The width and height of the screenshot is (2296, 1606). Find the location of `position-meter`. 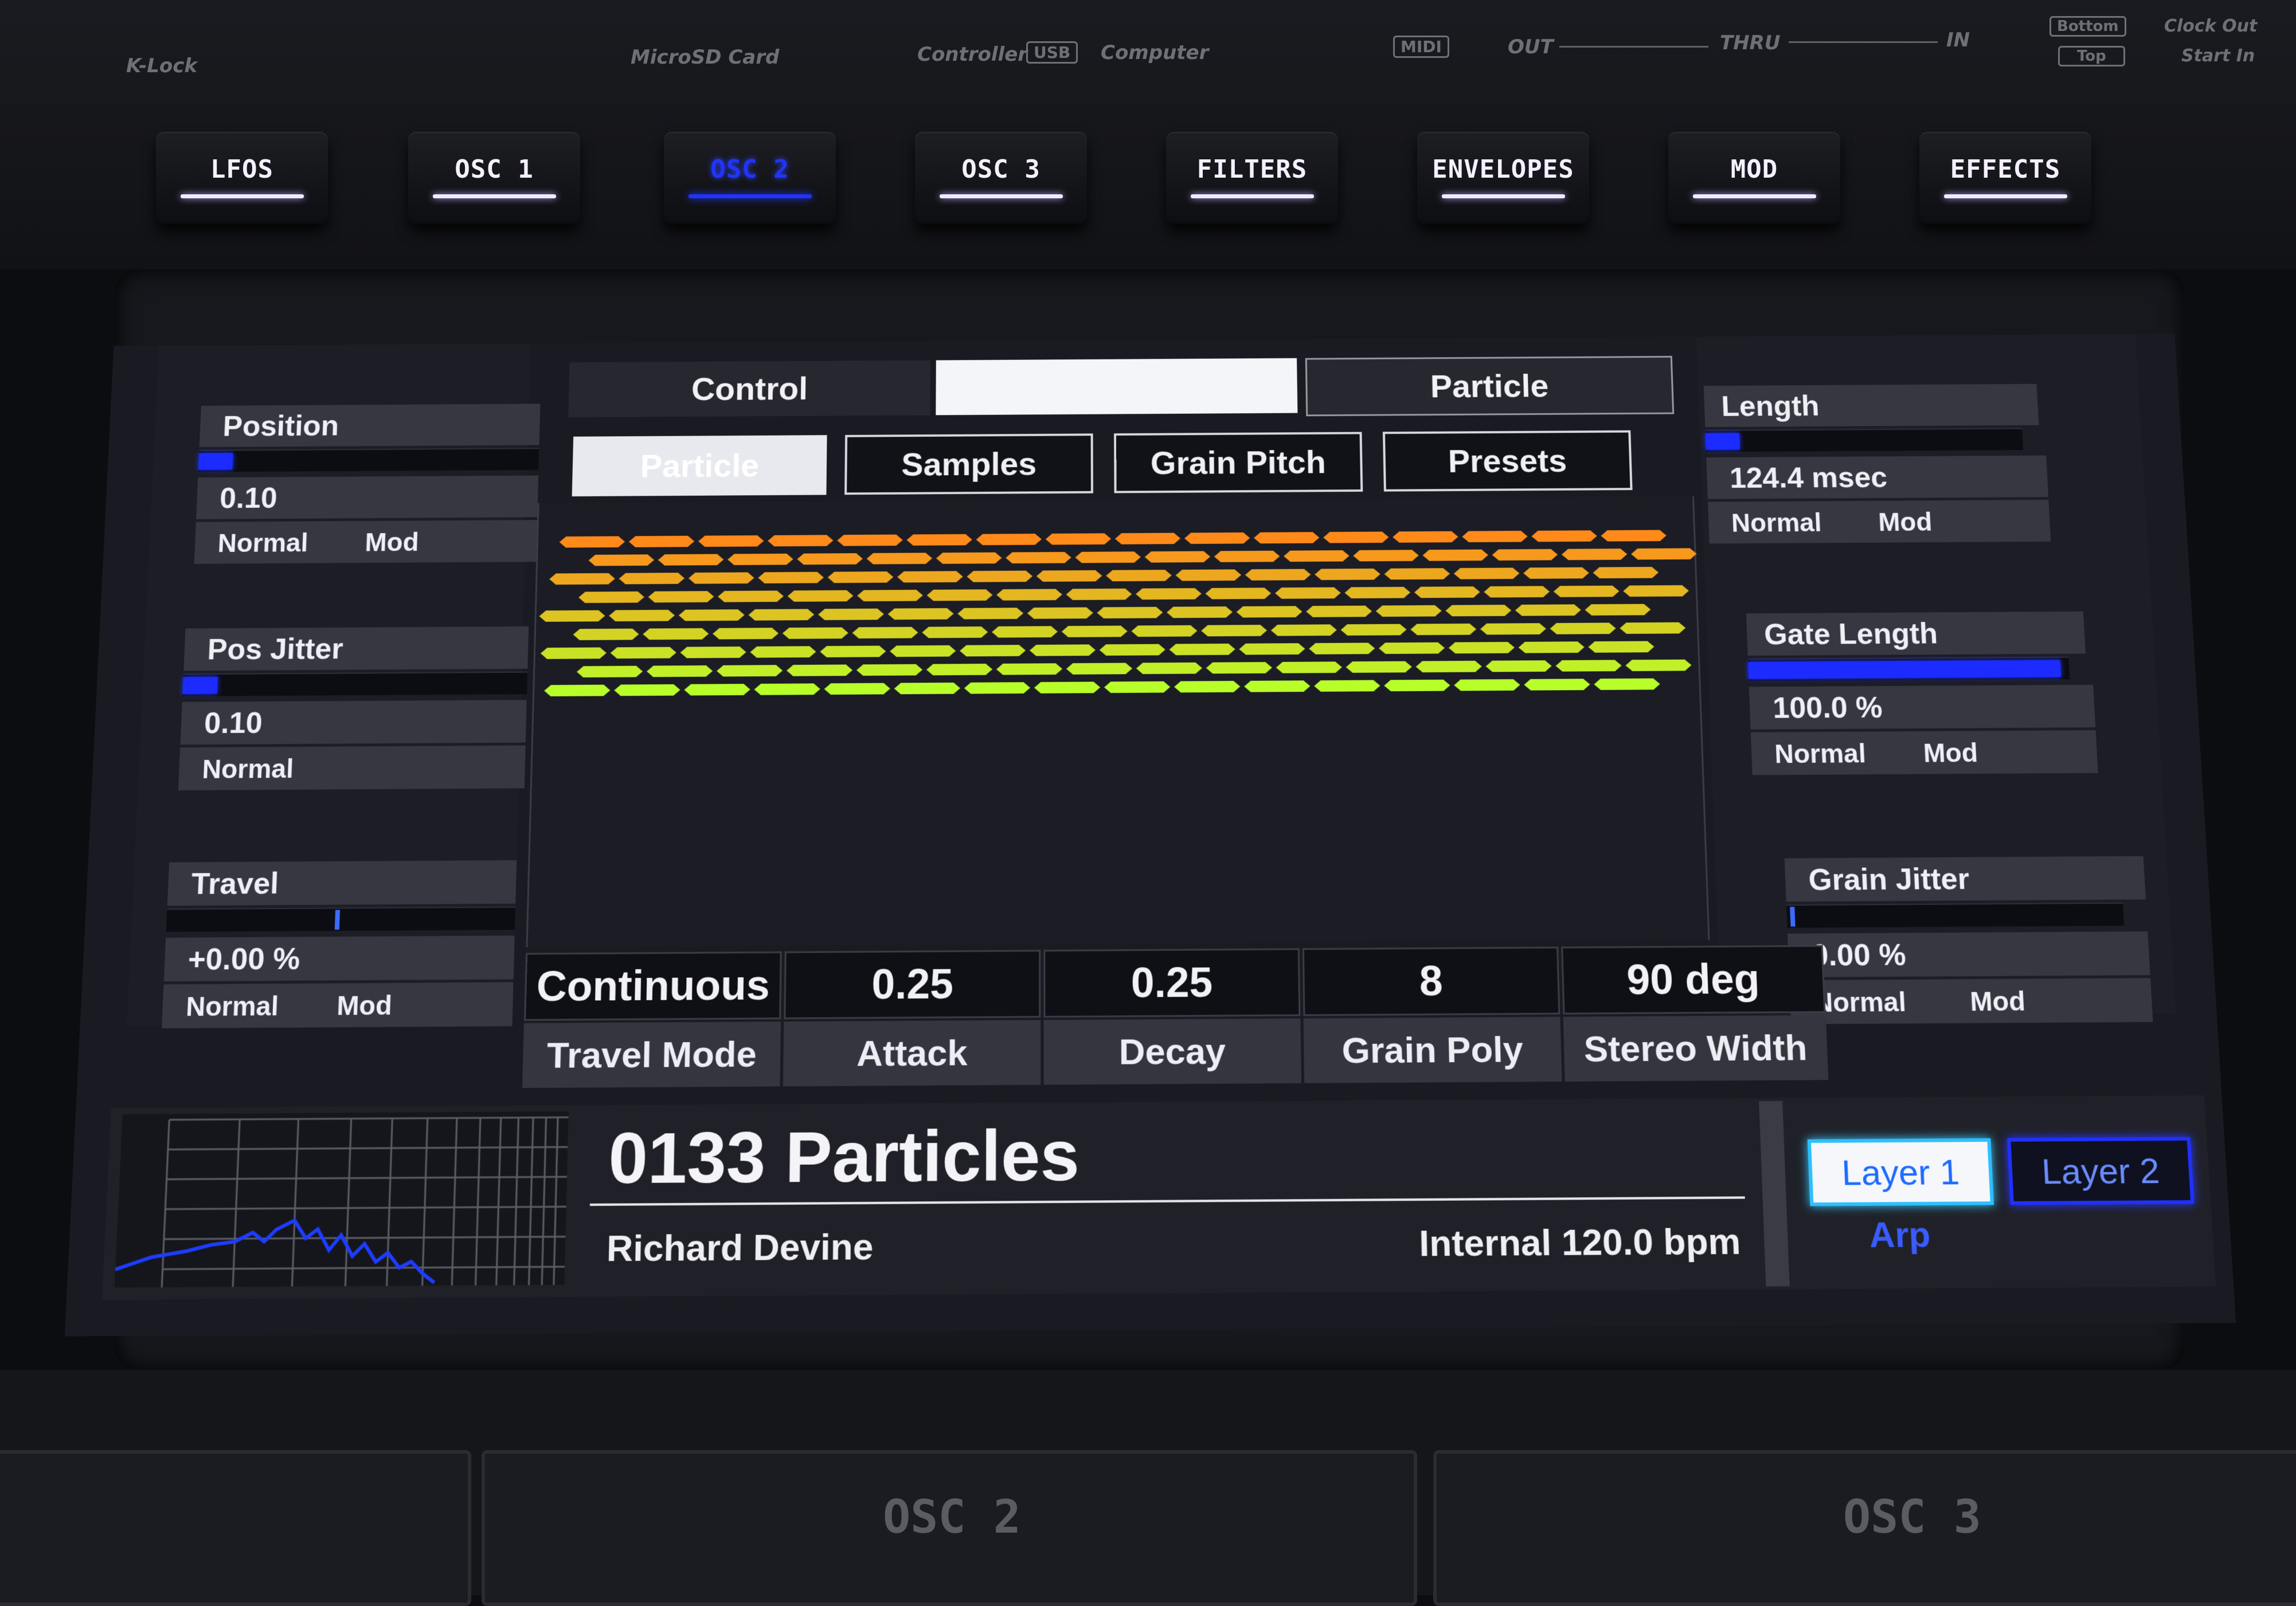

position-meter is located at coordinates (368, 460).